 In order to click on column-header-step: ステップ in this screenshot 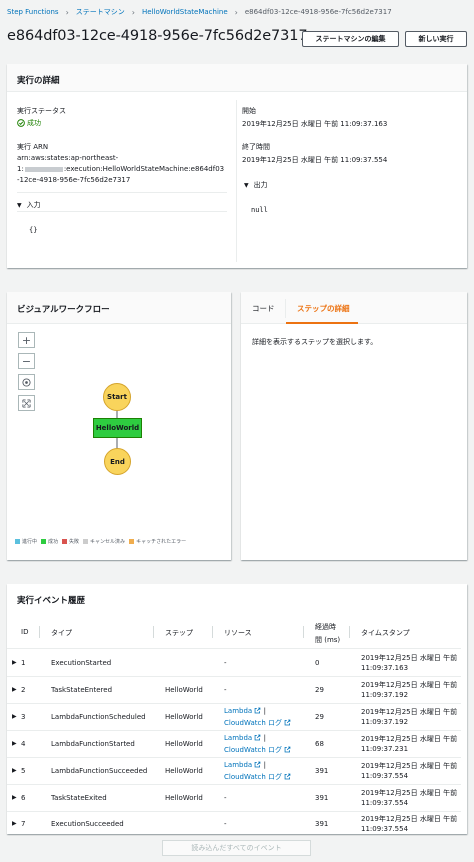, I will do `click(179, 633)`.